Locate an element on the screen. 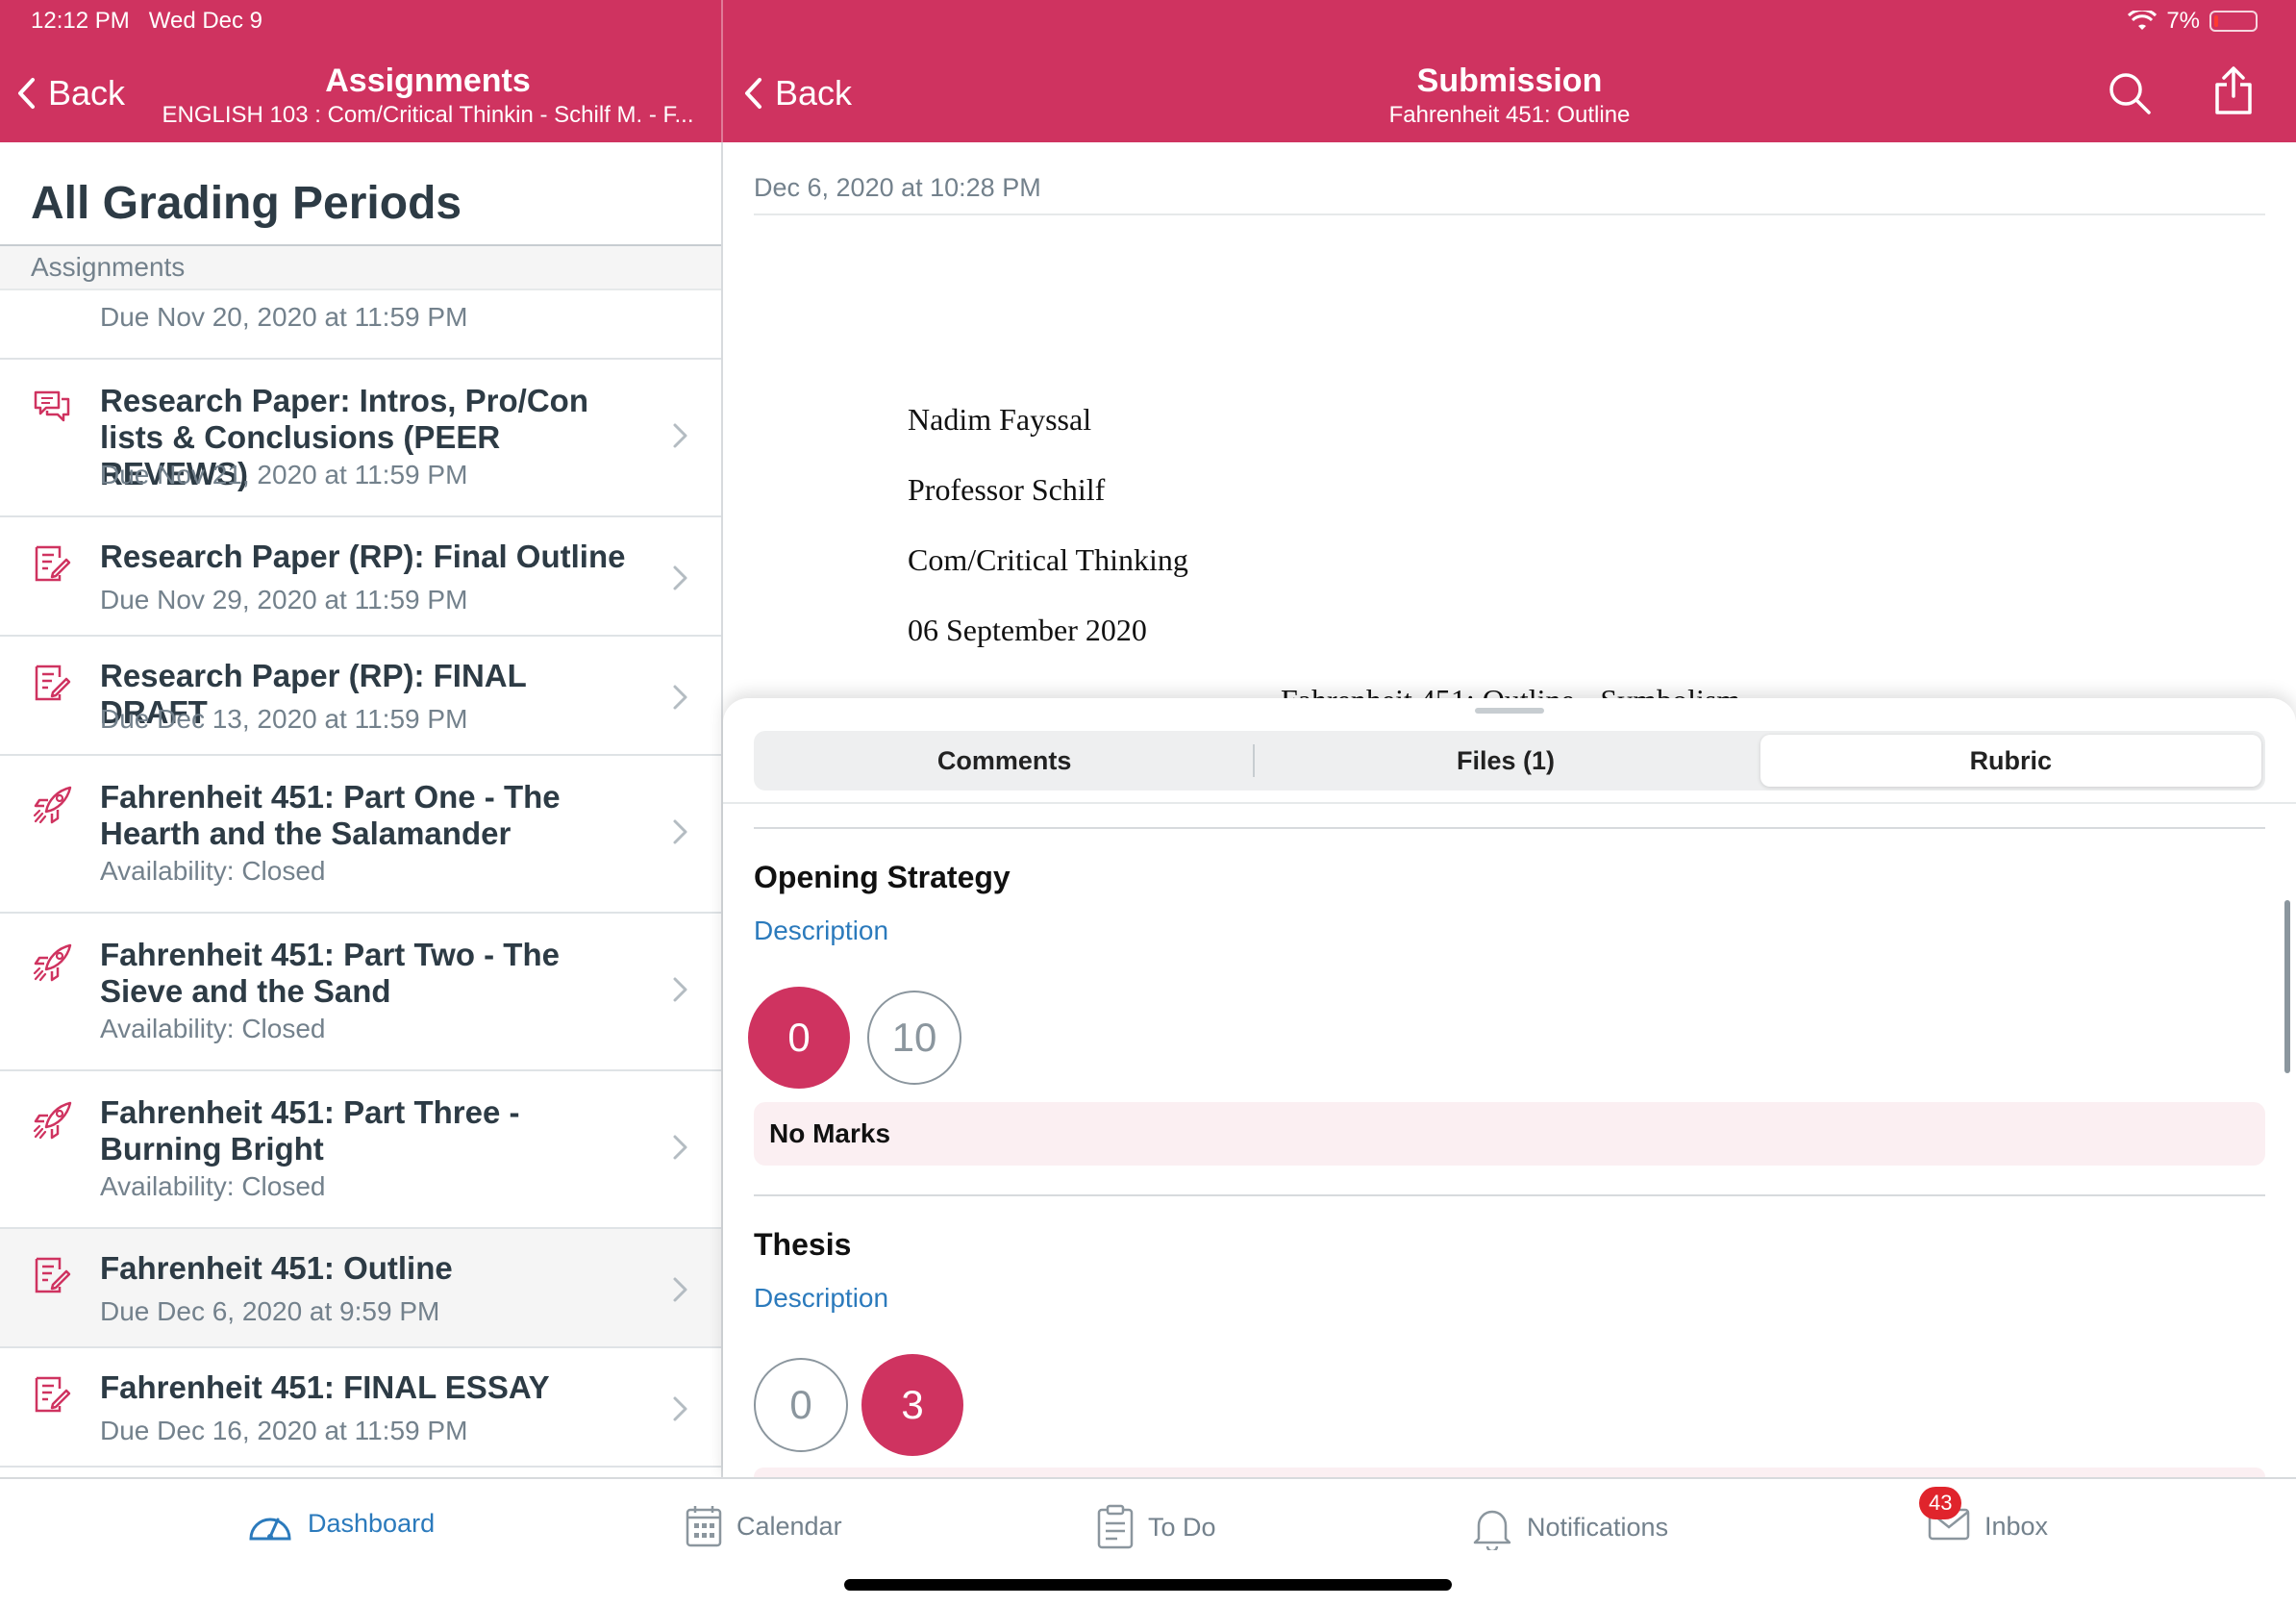  row-subtitle: Due Nov 29, 2020 at 11:59 PM is located at coordinates (284, 600).